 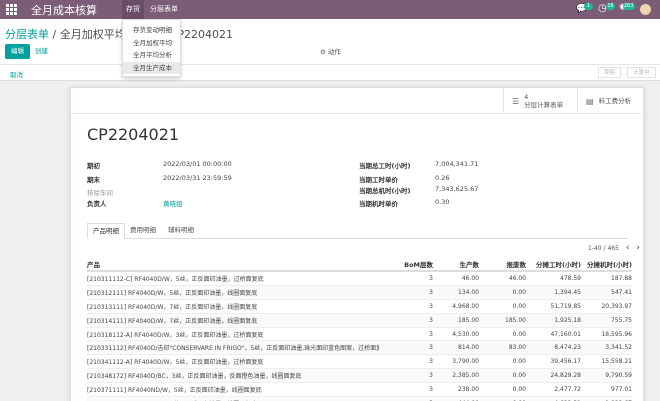 What do you see at coordinates (465, 376) in the screenshot?
I see `cell-produced-qty: 2,385.00` at bounding box center [465, 376].